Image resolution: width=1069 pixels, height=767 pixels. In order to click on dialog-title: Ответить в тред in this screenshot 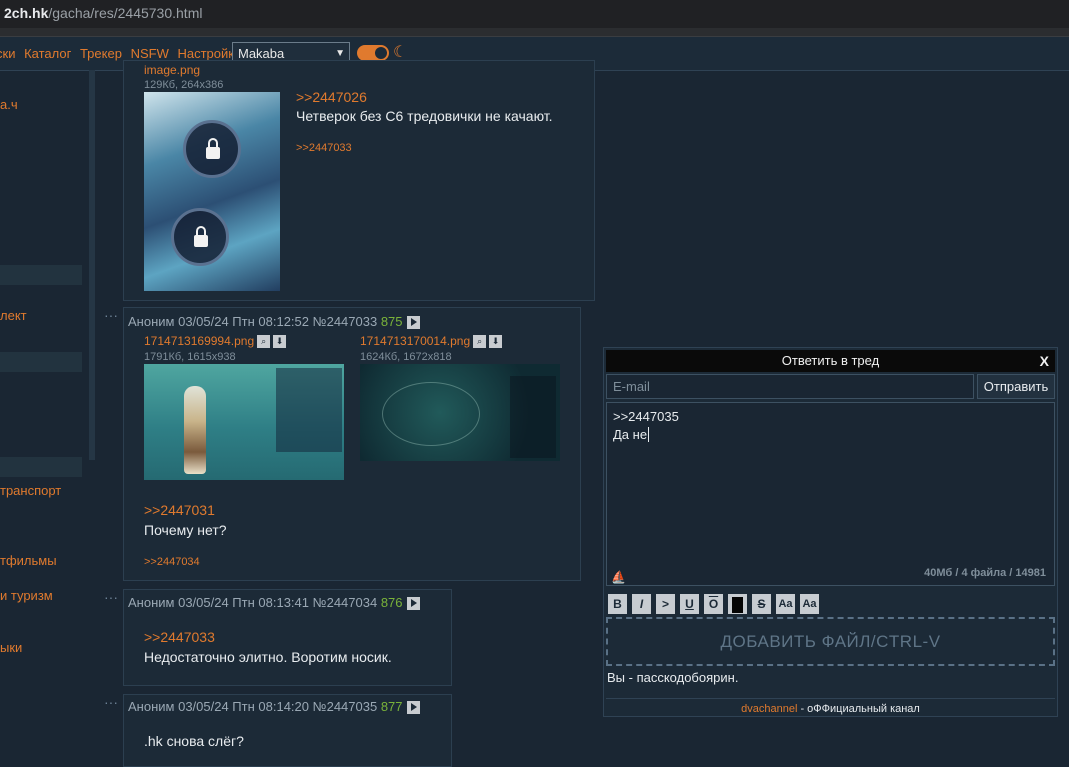, I will do `click(830, 360)`.